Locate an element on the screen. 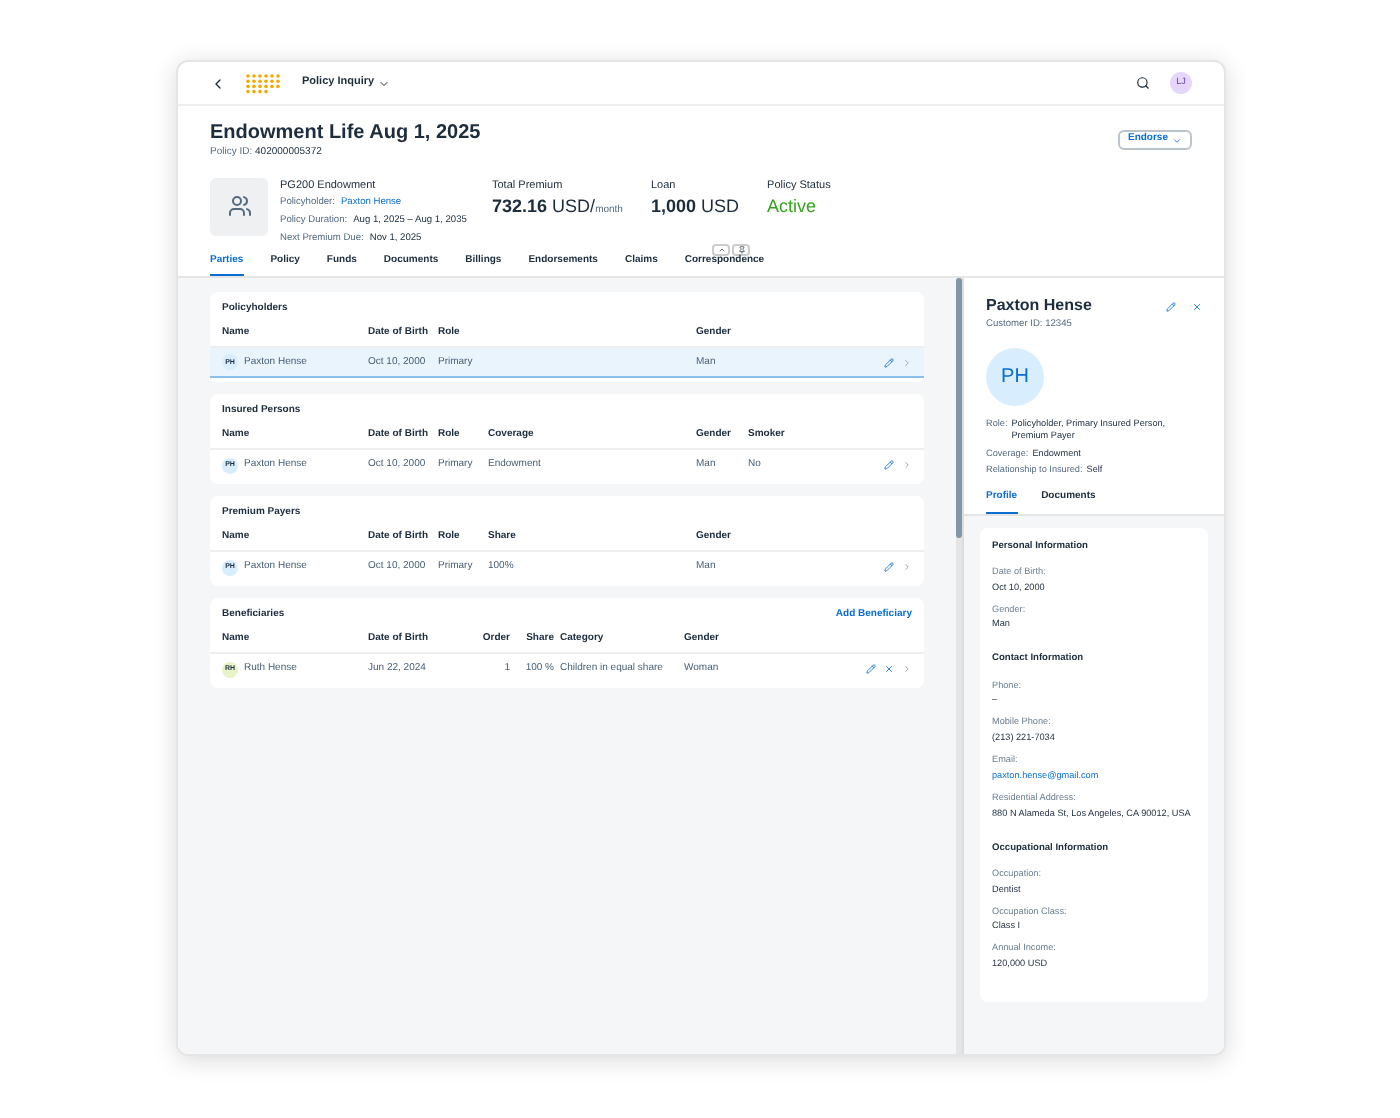  back-icon is located at coordinates (218, 83).